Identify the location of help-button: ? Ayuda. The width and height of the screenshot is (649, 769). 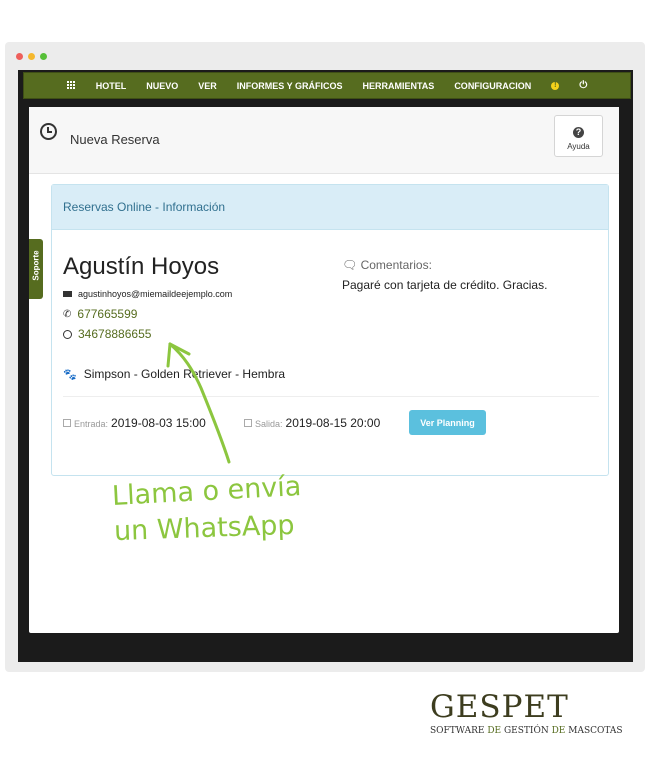
(578, 136).